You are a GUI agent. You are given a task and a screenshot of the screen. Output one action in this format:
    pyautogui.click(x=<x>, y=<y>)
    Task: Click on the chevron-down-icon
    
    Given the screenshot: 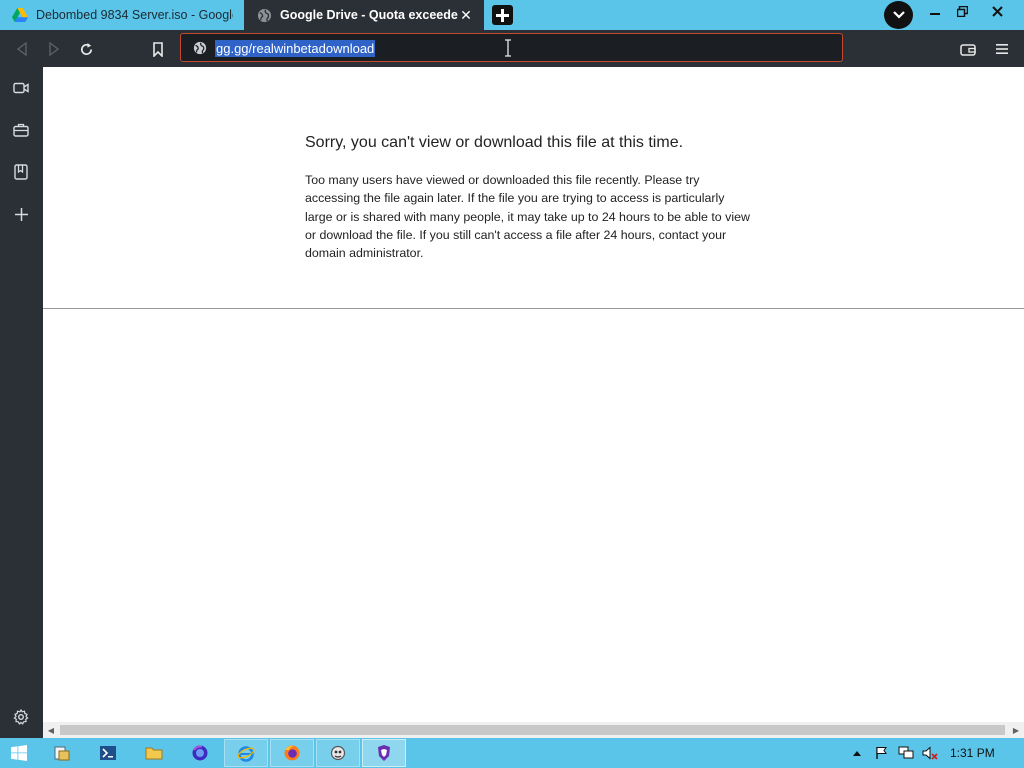 What is the action you would take?
    pyautogui.click(x=898, y=15)
    